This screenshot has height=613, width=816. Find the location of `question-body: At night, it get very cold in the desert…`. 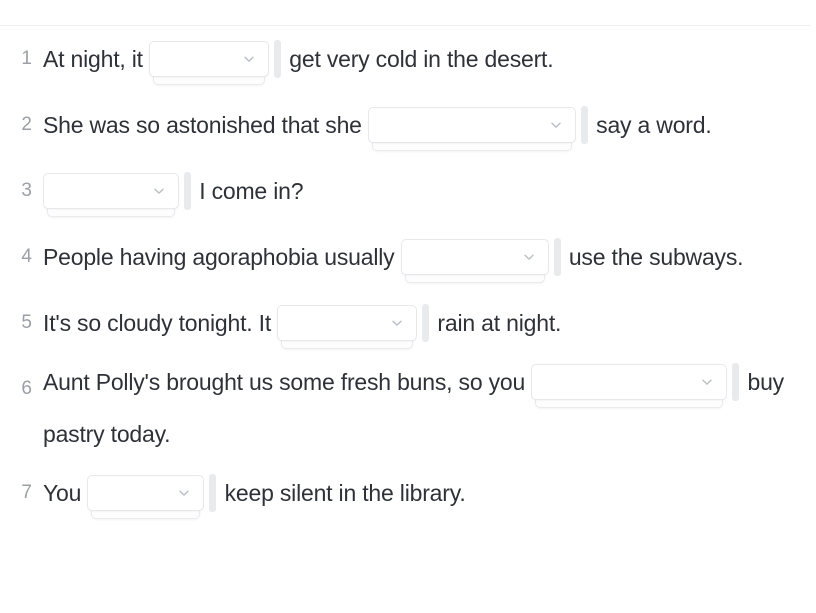

question-body: At night, it get very cold in the desert… is located at coordinates (420, 59).